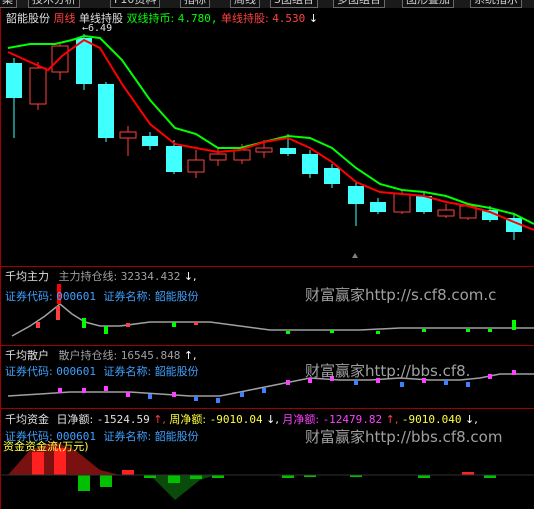  Describe the element at coordinates (102, 371) in the screenshot. I see `retail-info: 证券代码: 000601 证券名称: 韶能股份` at that location.